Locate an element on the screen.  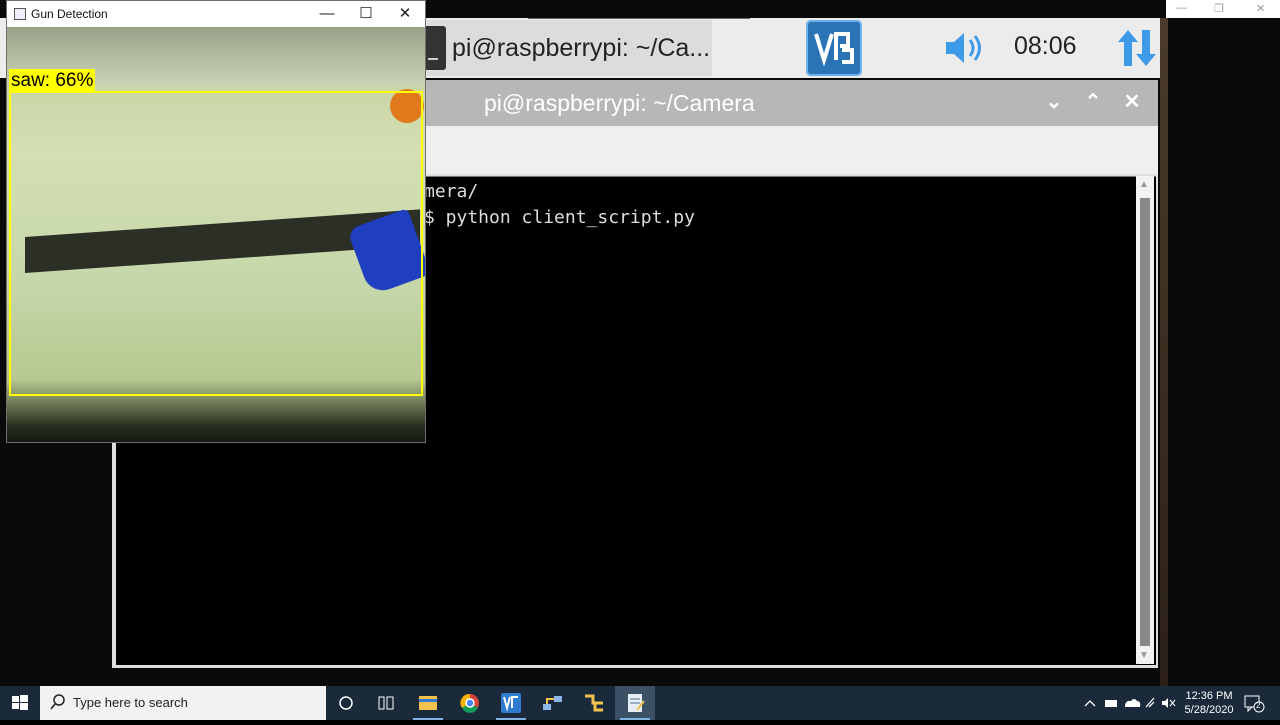
cortana-button is located at coordinates (346, 703).